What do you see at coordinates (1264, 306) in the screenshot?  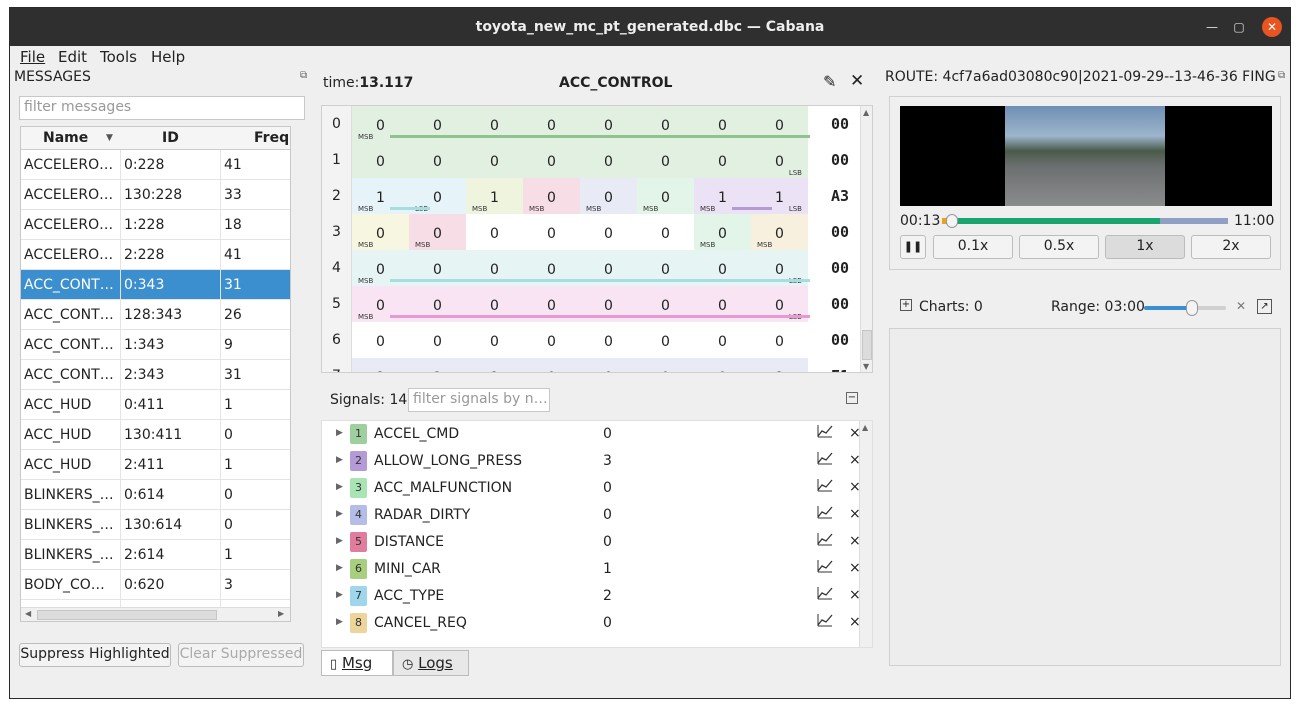 I see `expand-charts-icon: ↗` at bounding box center [1264, 306].